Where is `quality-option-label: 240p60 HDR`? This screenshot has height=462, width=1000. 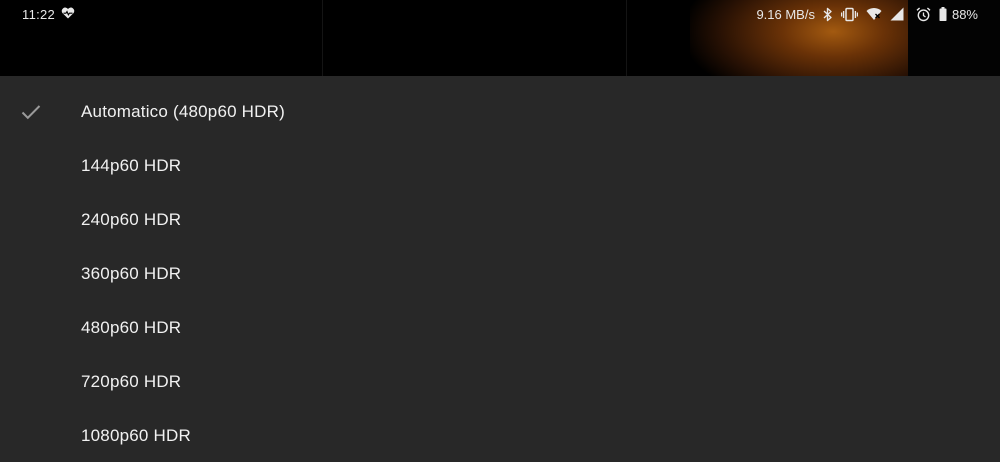
quality-option-label: 240p60 HDR is located at coordinates (131, 219).